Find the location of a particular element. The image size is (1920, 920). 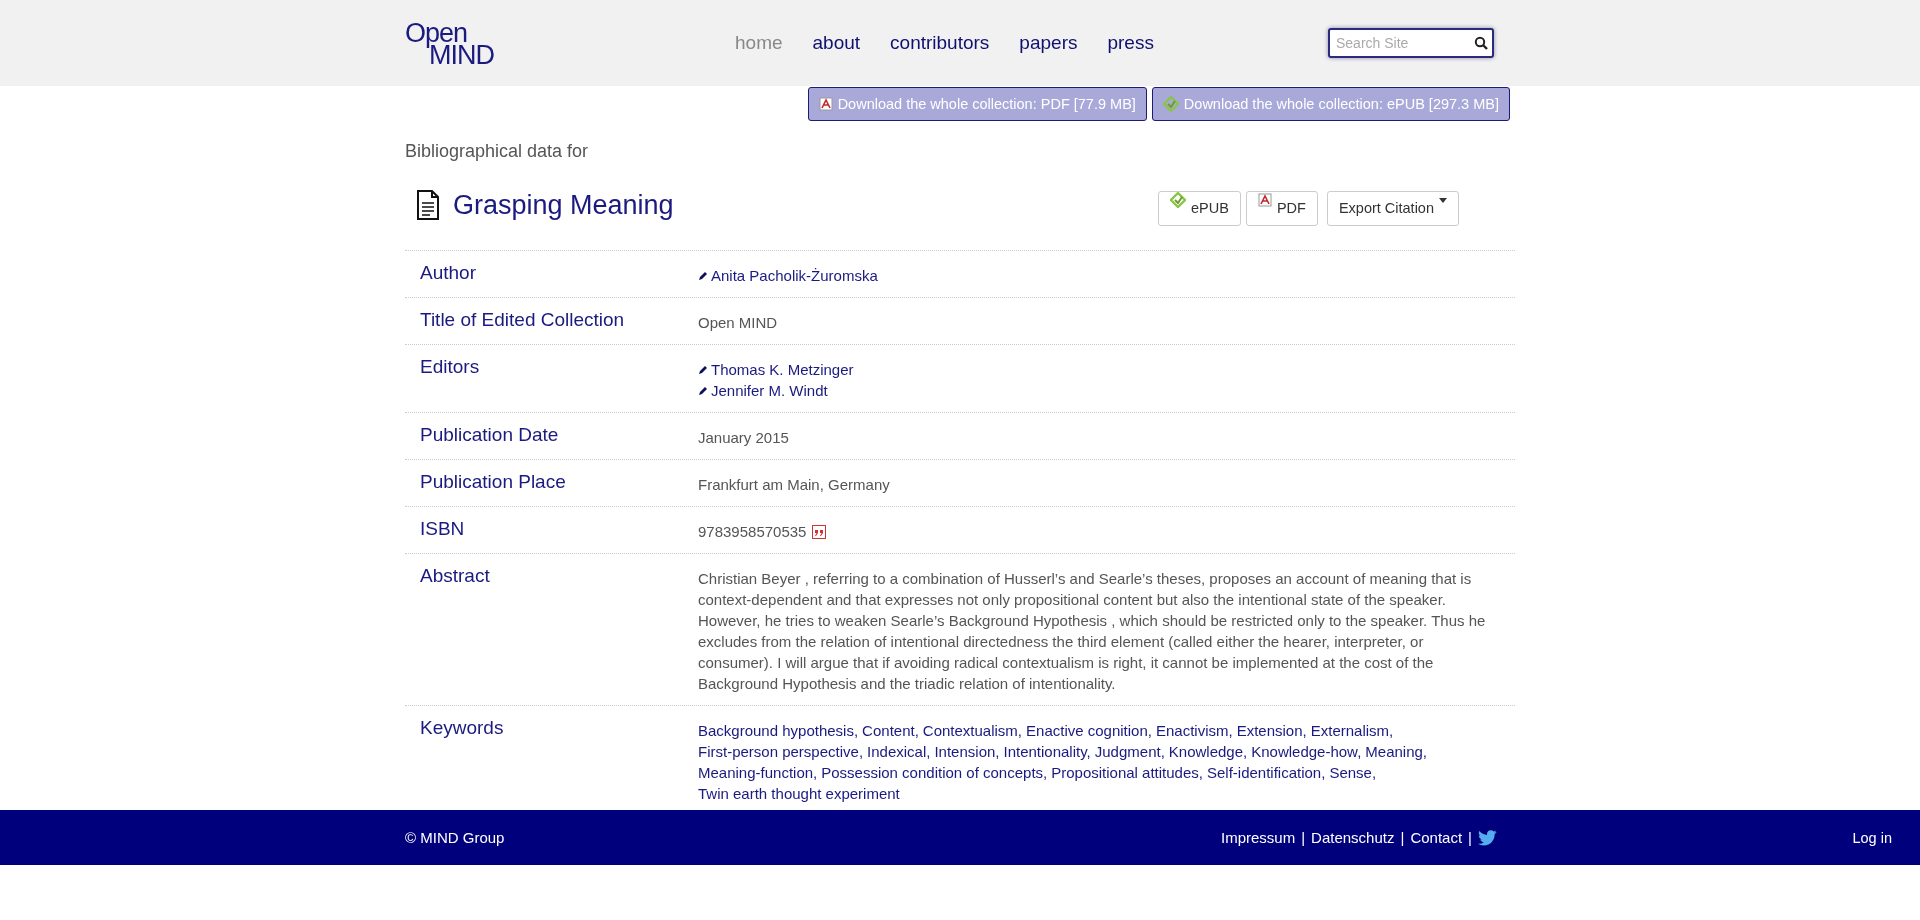

nav-link: press is located at coordinates (1130, 43).